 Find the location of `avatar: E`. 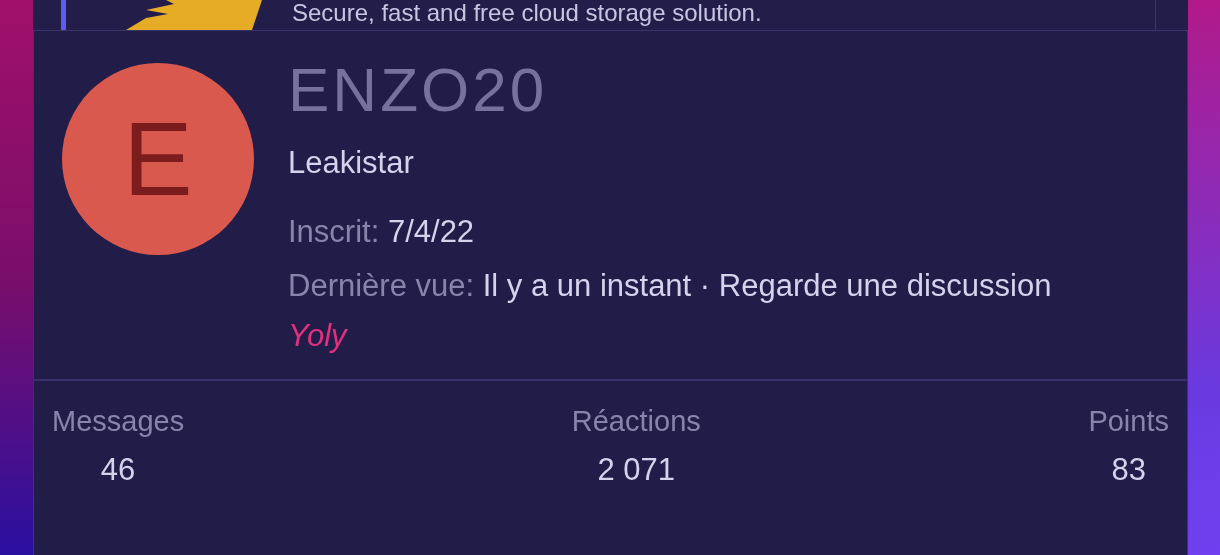

avatar: E is located at coordinates (158, 159).